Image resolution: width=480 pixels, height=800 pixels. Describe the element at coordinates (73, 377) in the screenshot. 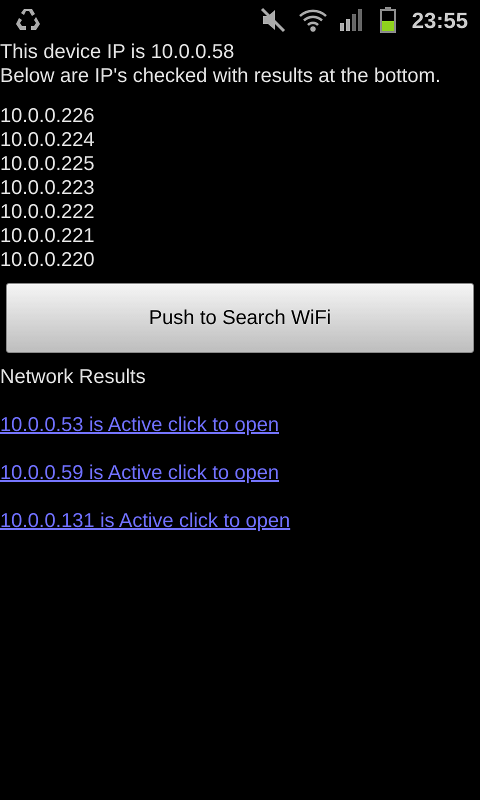

I see `results-heading: Network Results` at that location.